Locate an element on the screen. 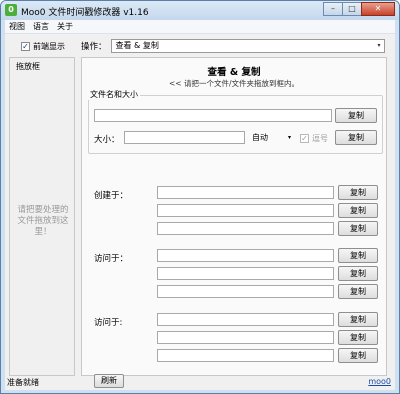  status-text: 准备就绪 is located at coordinates (23, 382).